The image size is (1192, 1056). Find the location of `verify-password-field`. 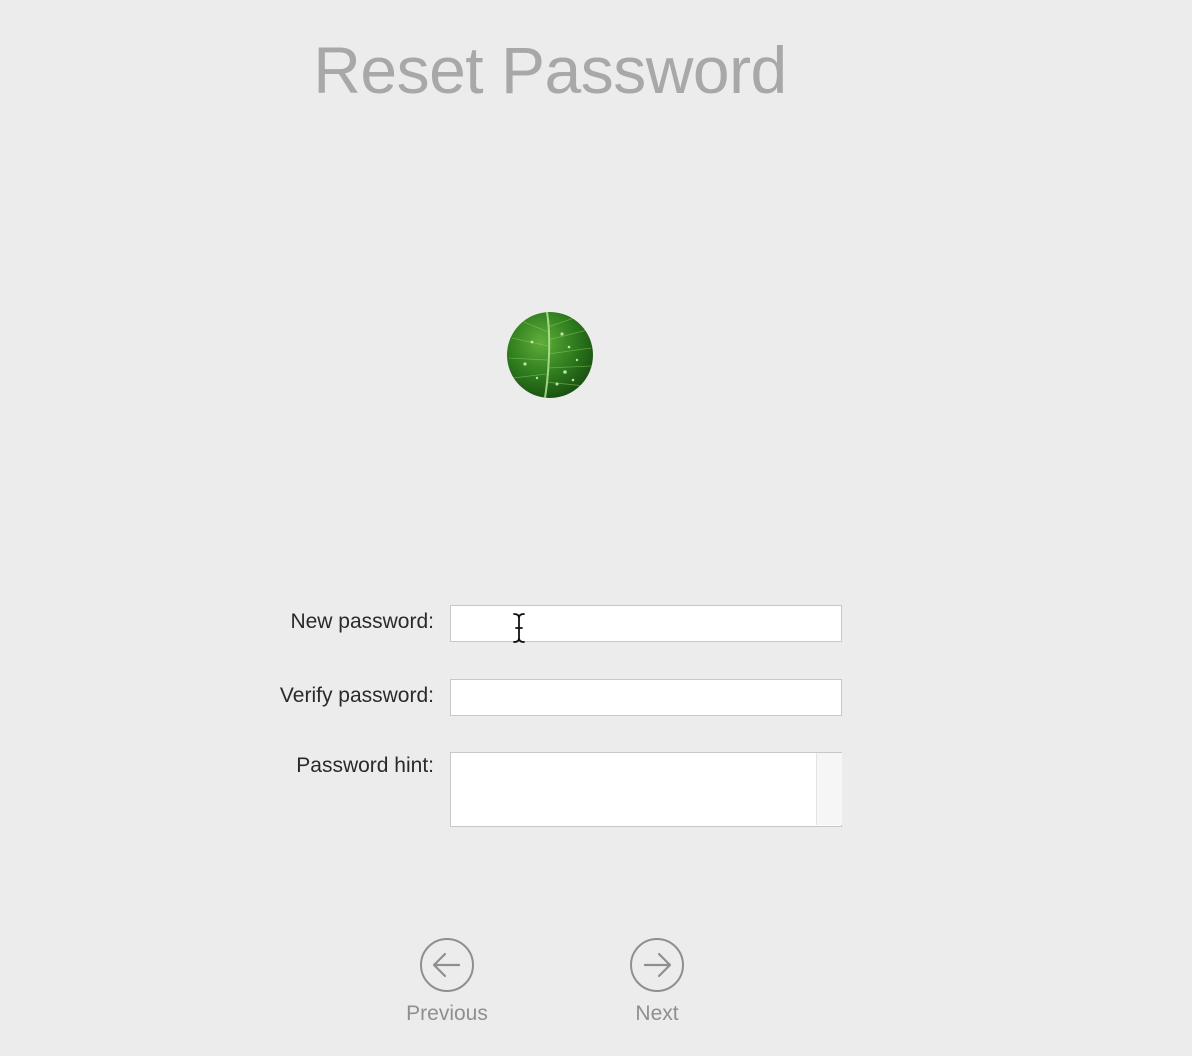

verify-password-field is located at coordinates (646, 697).